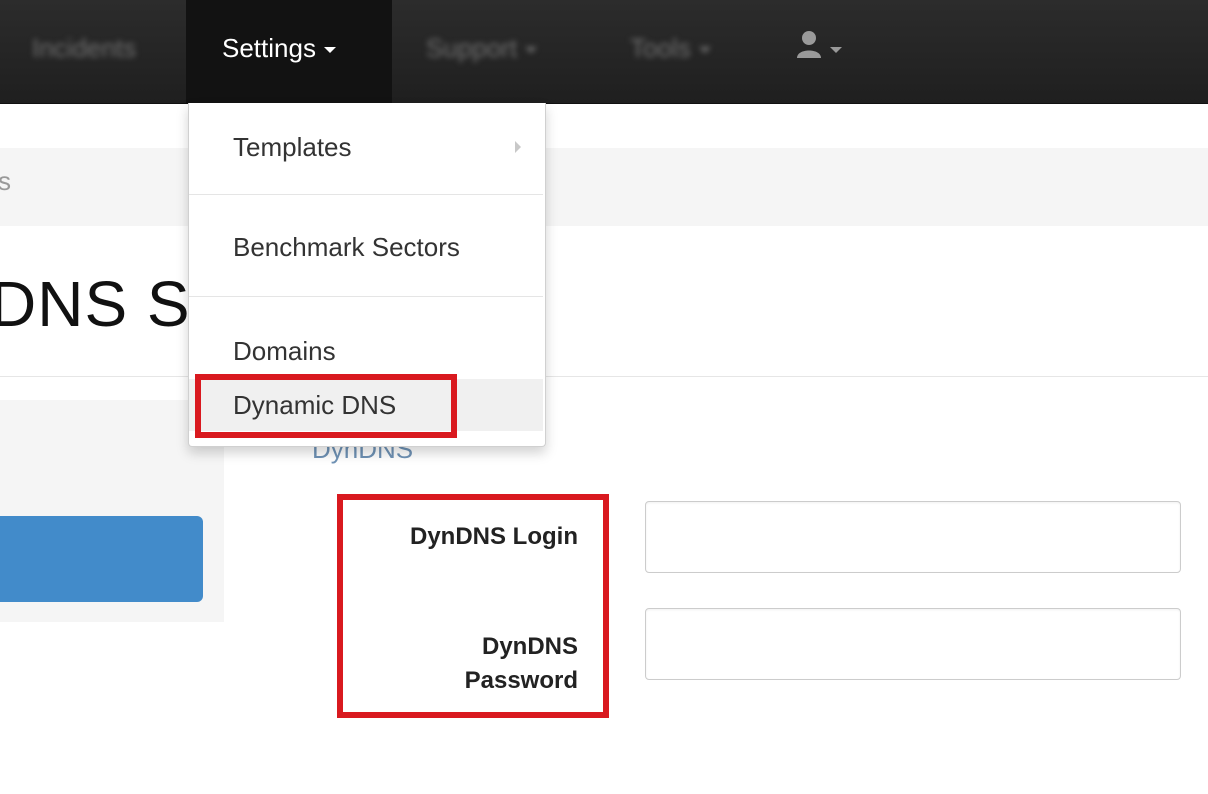  I want to click on menu-item-label: Templates, so click(292, 147).